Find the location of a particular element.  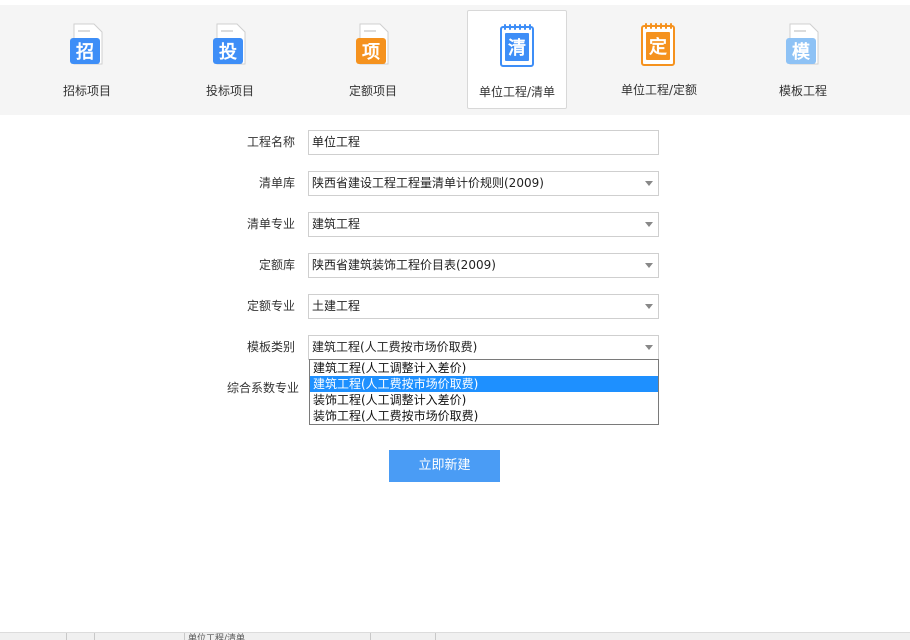

quota-project-doc-icon: 项 is located at coordinates (372, 44).